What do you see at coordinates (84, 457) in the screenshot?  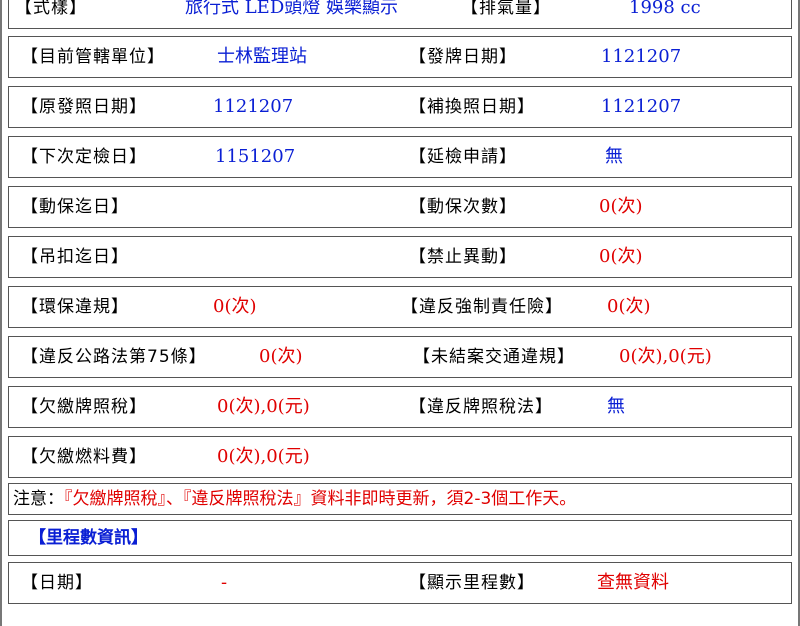 I see `unpaid-fuel-fee-label: 【欠繳燃料費】` at bounding box center [84, 457].